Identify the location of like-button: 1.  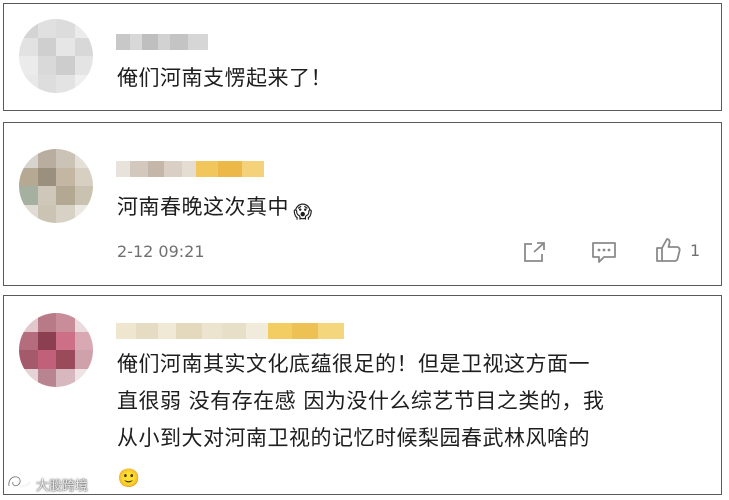
(677, 250).